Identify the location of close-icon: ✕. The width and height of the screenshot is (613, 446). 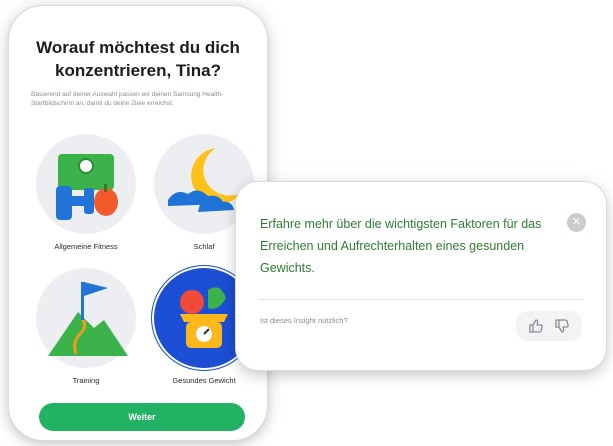
(576, 222).